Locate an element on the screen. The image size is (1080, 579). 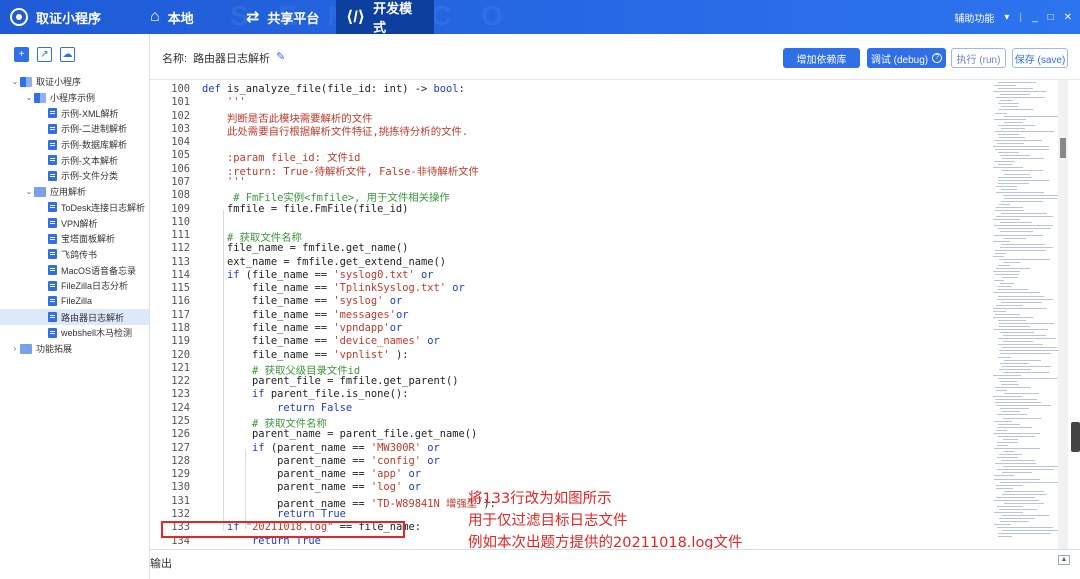
tree-item: 示例-XML解析 is located at coordinates (74, 113).